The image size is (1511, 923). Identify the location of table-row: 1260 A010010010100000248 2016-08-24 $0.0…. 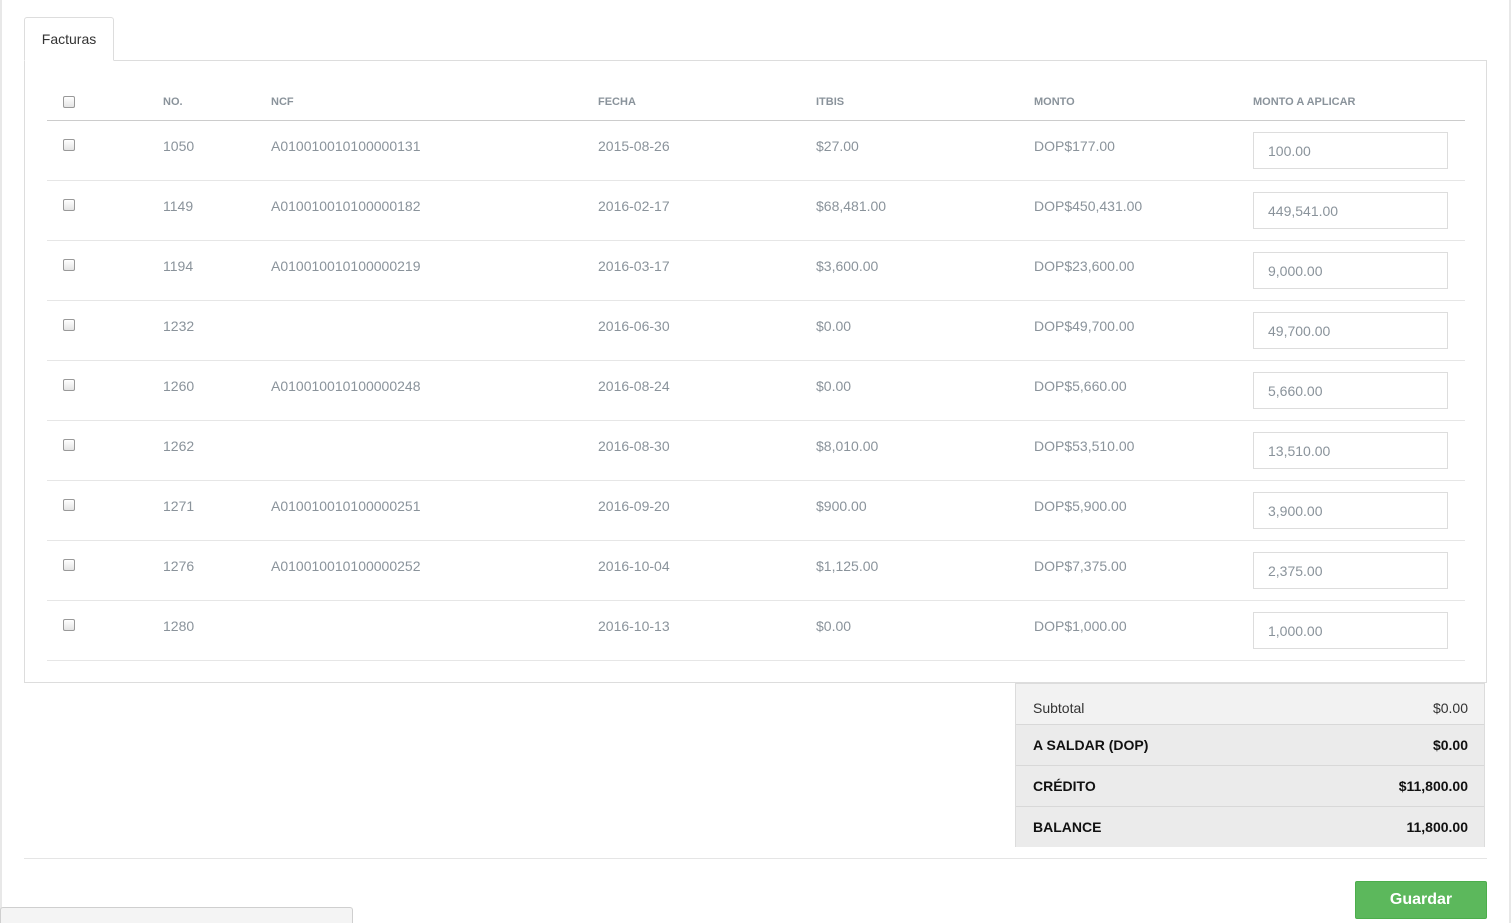
(756, 390).